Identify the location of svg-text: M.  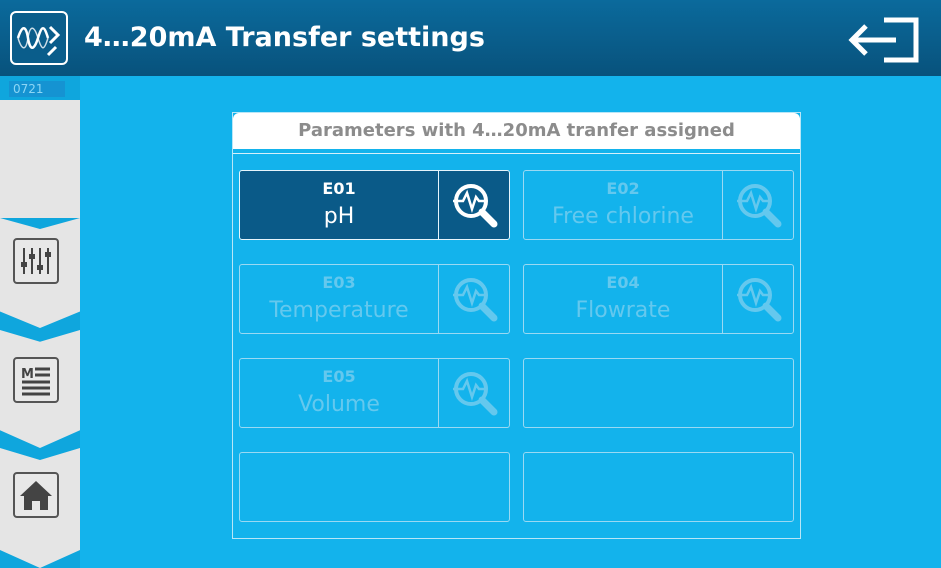
(27, 374).